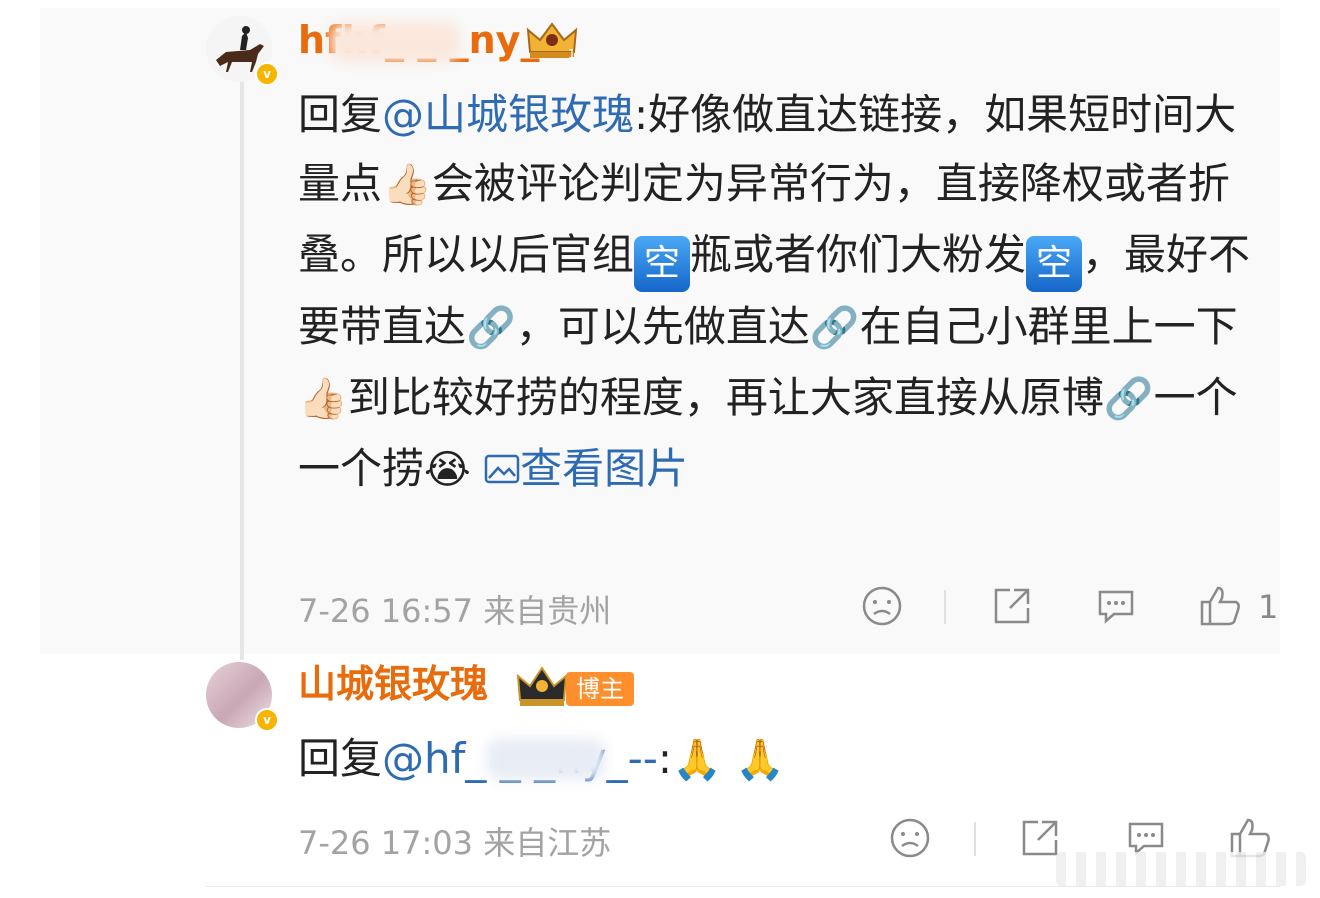 The height and width of the screenshot is (898, 1320). What do you see at coordinates (665, 758) in the screenshot?
I see `text-segment: :` at bounding box center [665, 758].